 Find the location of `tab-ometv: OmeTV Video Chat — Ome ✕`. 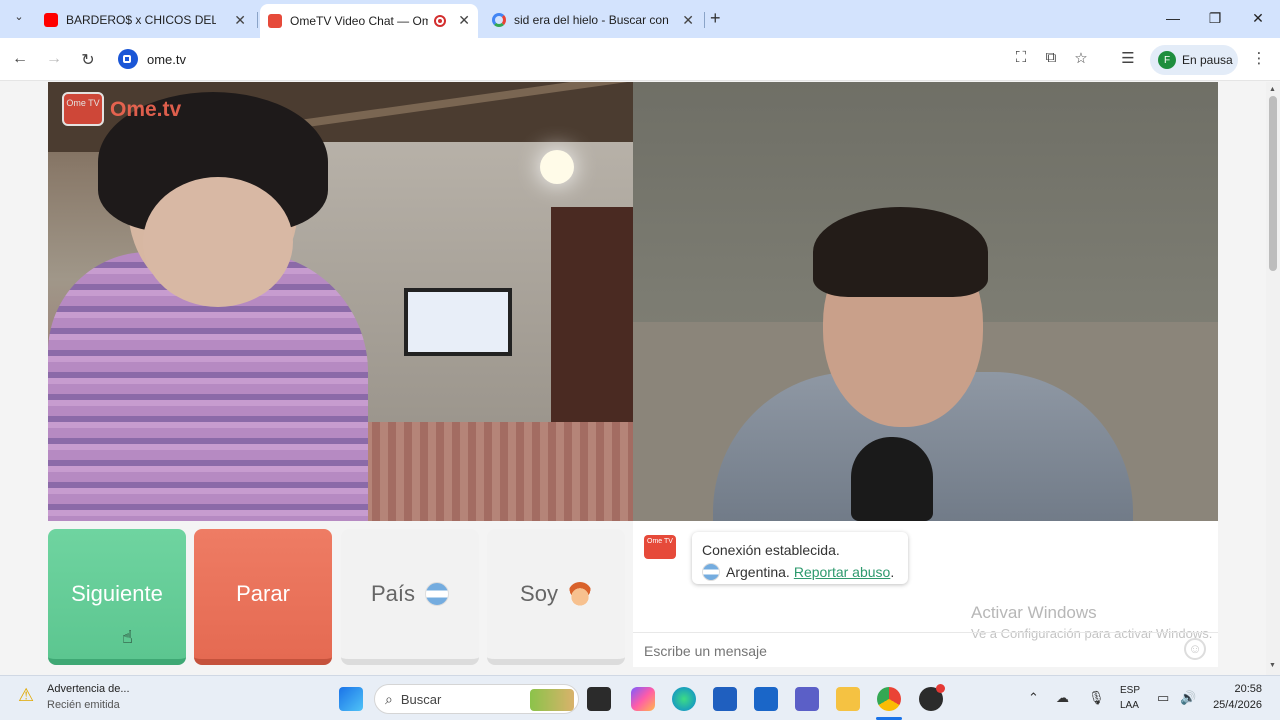

tab-ometv: OmeTV Video Chat — Ome ✕ is located at coordinates (369, 21).